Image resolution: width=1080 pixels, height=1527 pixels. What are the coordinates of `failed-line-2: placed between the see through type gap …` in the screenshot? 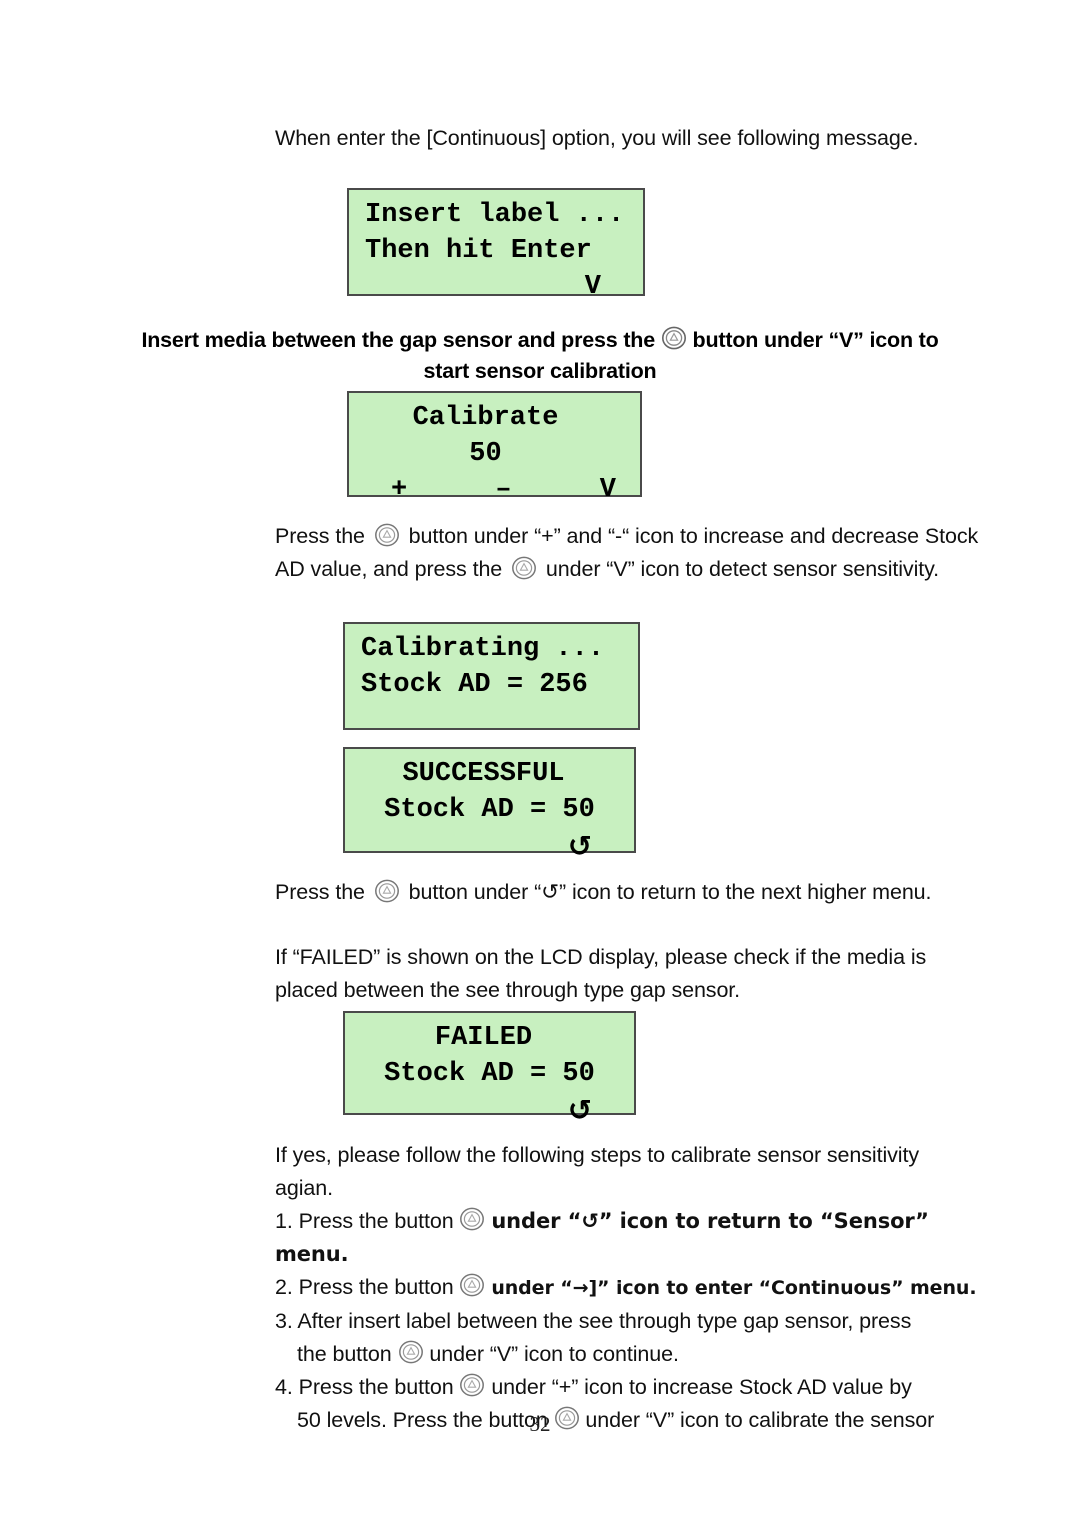 It's located at (508, 990).